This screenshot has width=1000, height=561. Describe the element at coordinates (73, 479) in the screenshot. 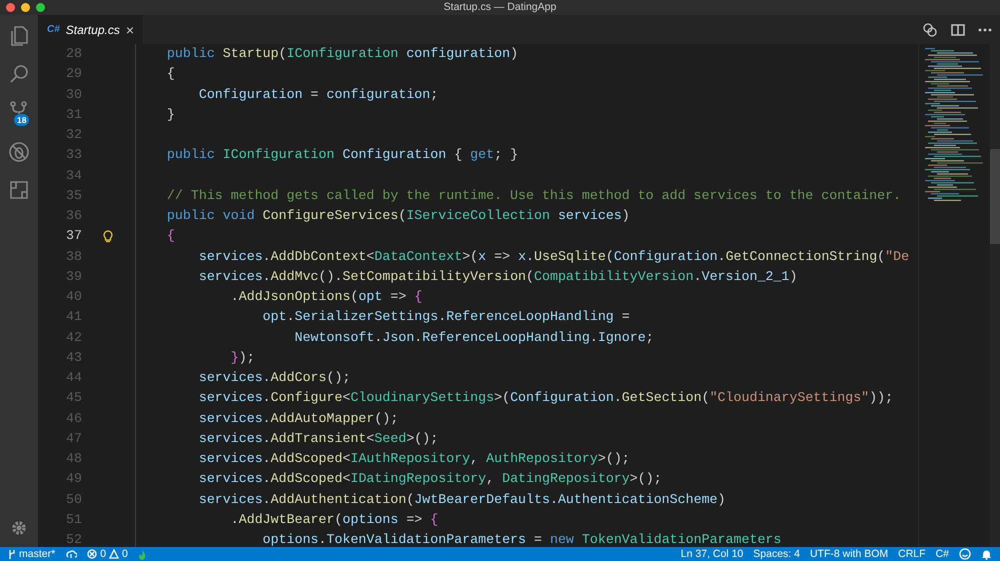

I see `line-number: 49` at that location.